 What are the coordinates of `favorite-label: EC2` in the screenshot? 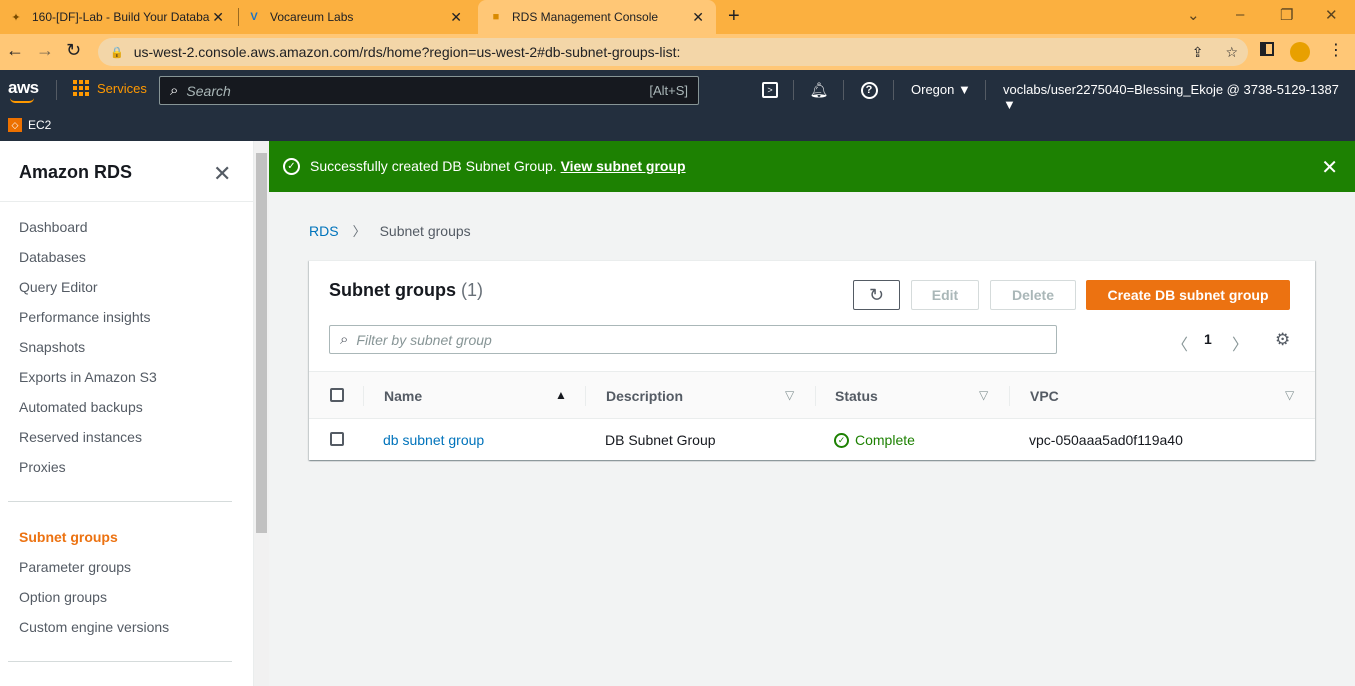 It's located at (40, 125).